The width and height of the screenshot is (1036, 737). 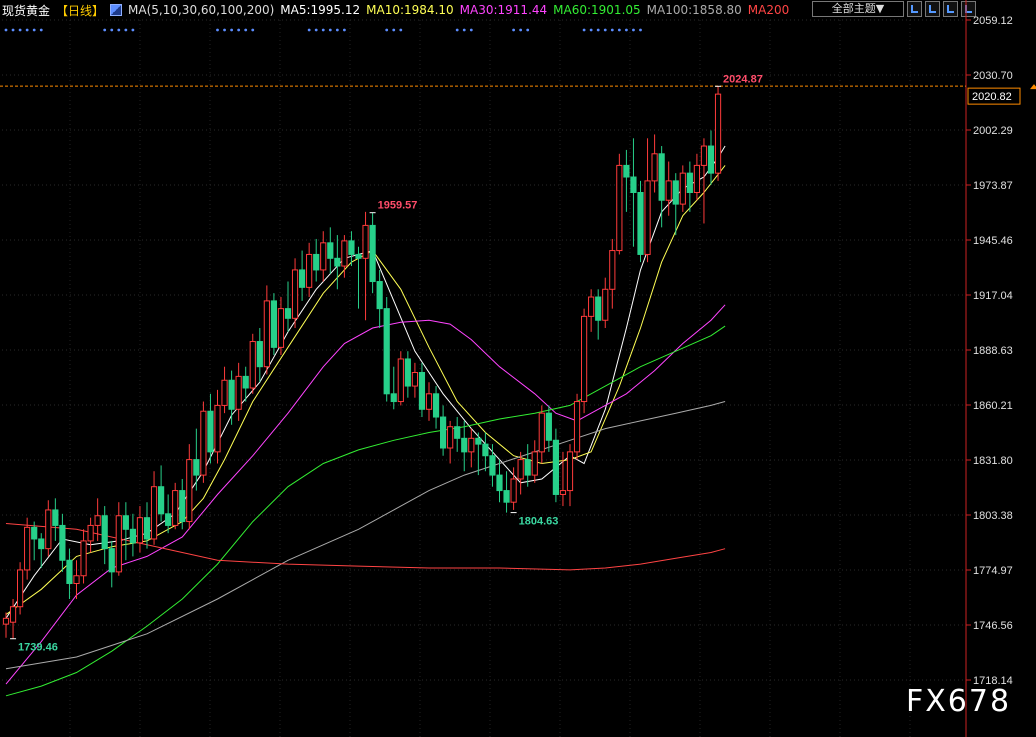 What do you see at coordinates (993, 461) in the screenshot?
I see `y-tick-label-8: 1831.80` at bounding box center [993, 461].